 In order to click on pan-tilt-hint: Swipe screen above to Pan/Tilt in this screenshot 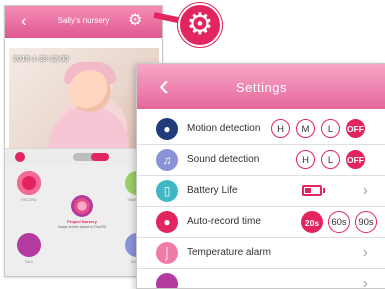, I will do `click(82, 227)`.